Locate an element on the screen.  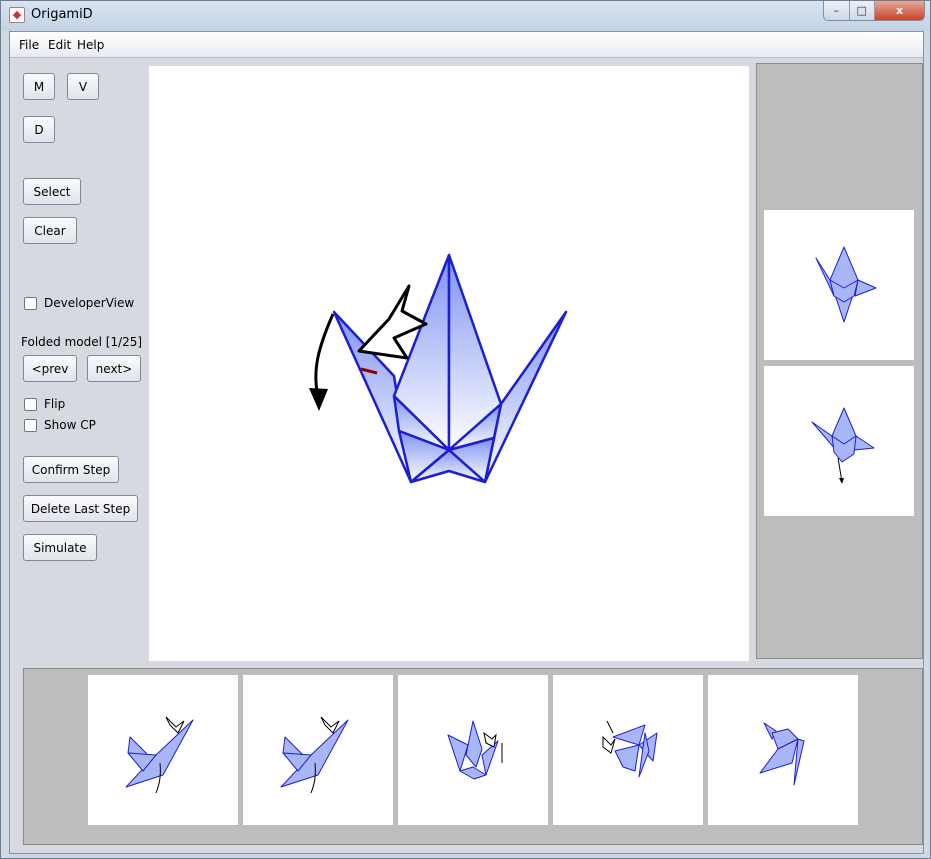
menu-help: Help is located at coordinates (90, 45).